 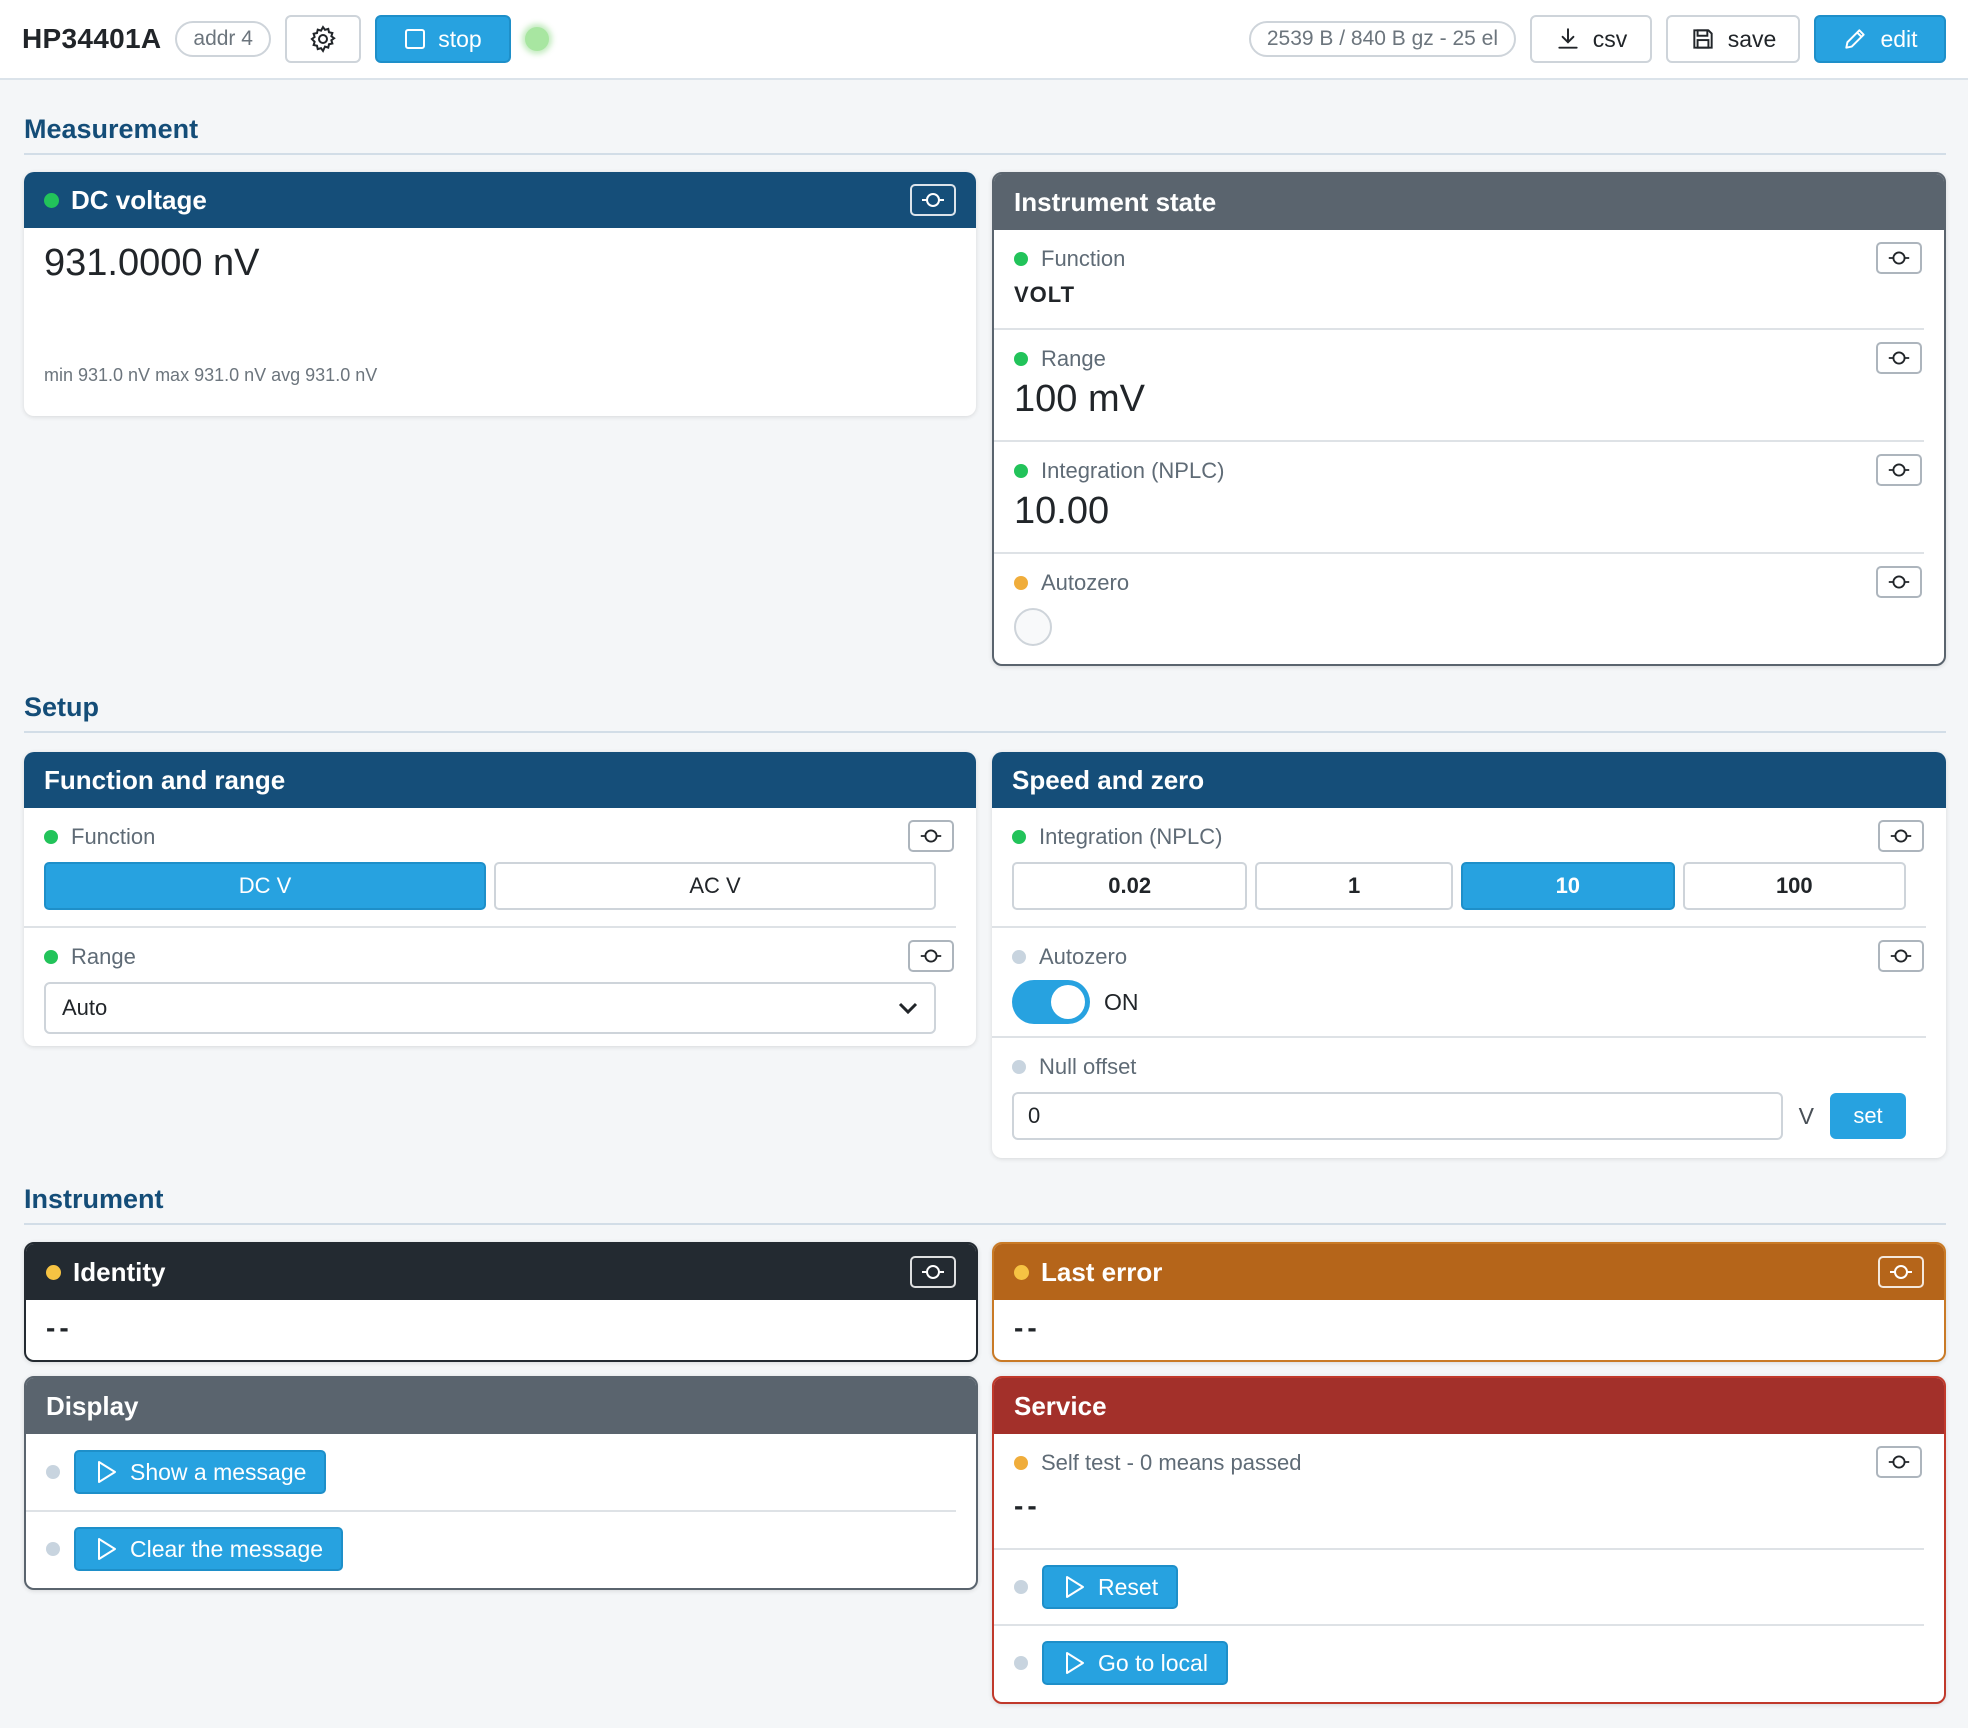 I want to click on card-header: Service, so click(x=1469, y=1406).